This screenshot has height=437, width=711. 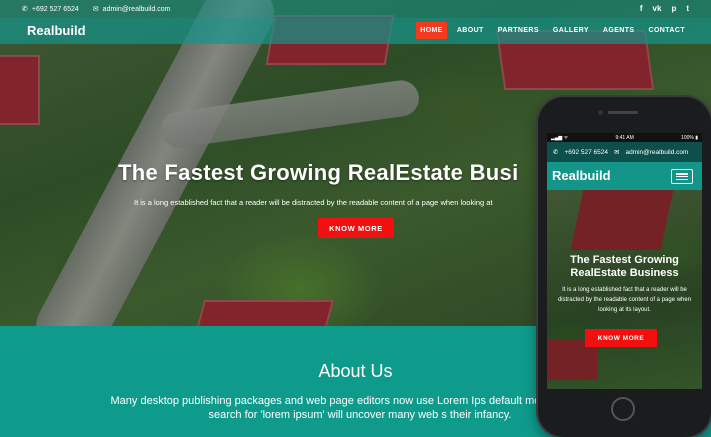 I want to click on phone-hero-title: The Fastest Growing RealEstate Business, so click(x=624, y=266).